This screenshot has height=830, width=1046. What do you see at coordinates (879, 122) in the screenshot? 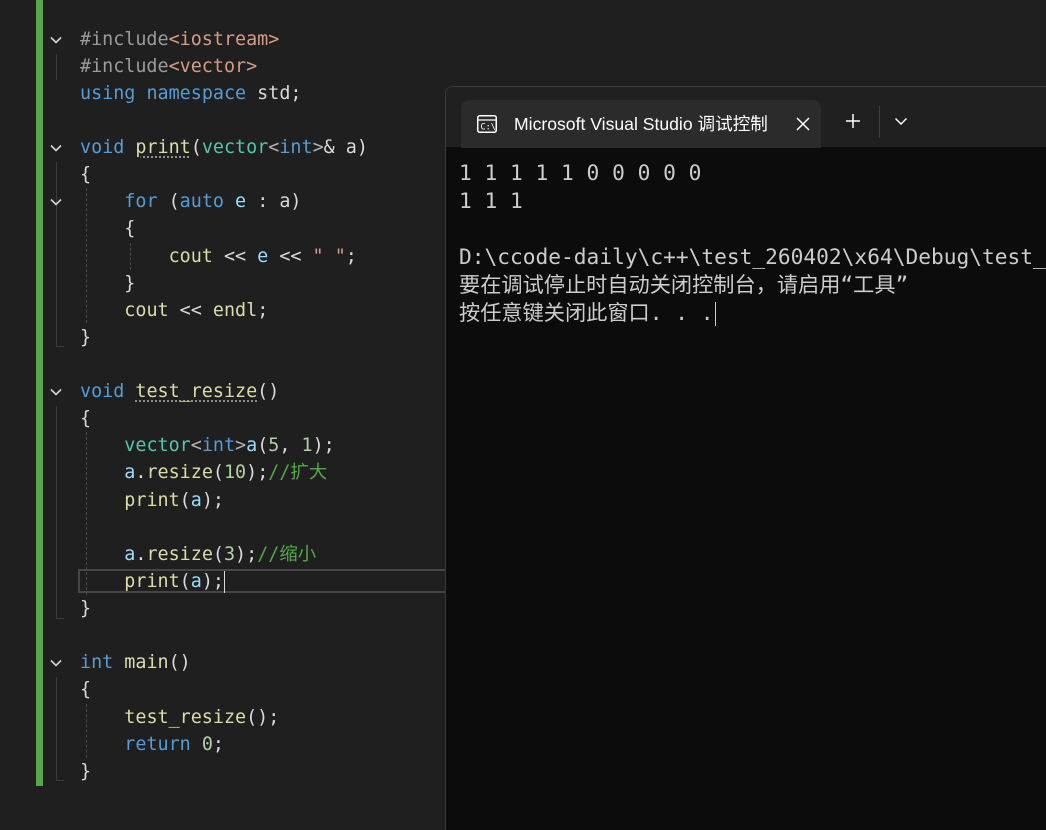
I see `titlebar-separator` at bounding box center [879, 122].